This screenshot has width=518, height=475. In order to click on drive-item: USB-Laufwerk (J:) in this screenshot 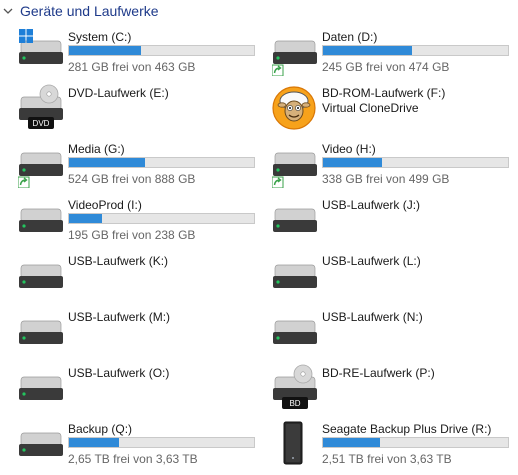, I will do `click(395, 221)`.